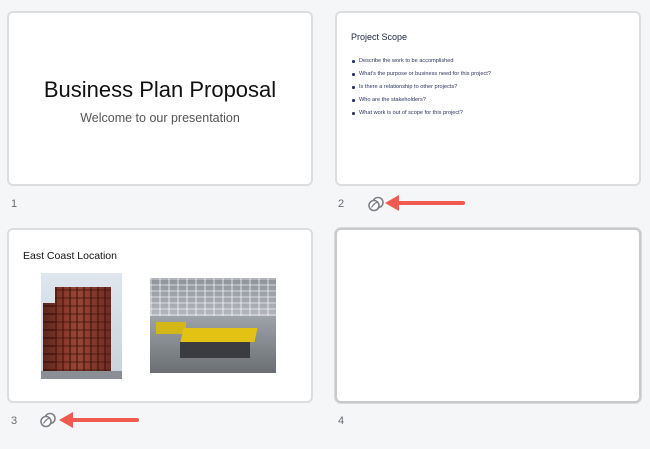 This screenshot has height=449, width=650. Describe the element at coordinates (421, 100) in the screenshot. I see `bullet-item: Who are the stakeholders?` at that location.